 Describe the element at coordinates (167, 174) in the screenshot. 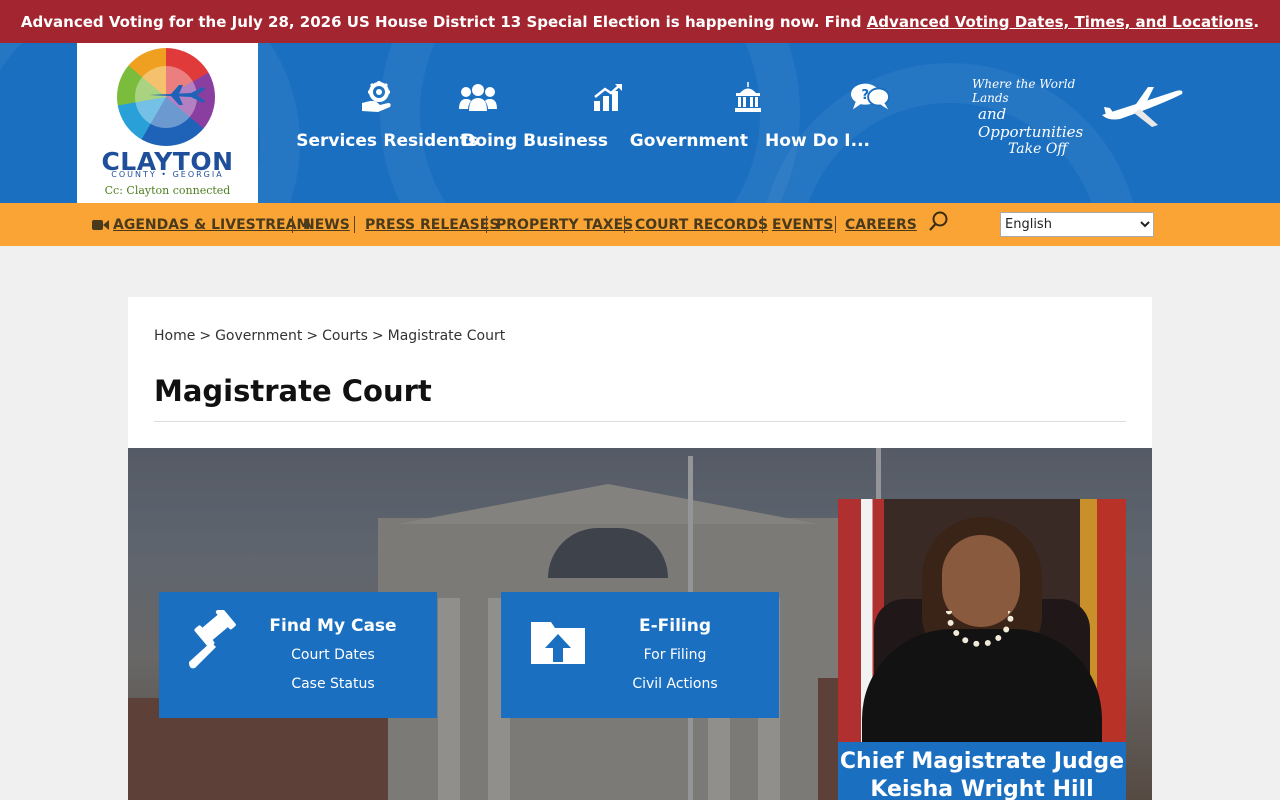

I see `logo-county: COUNTY • GEORGIA` at that location.